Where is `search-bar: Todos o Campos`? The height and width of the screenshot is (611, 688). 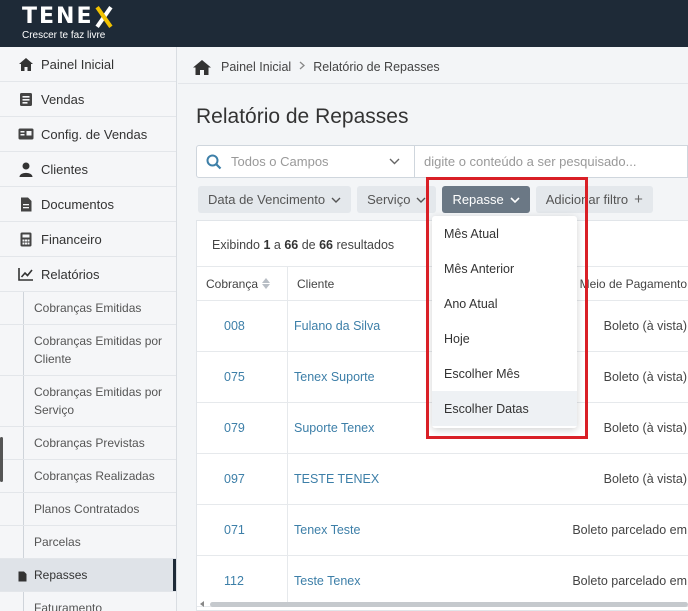
search-bar: Todos o Campos is located at coordinates (442, 161).